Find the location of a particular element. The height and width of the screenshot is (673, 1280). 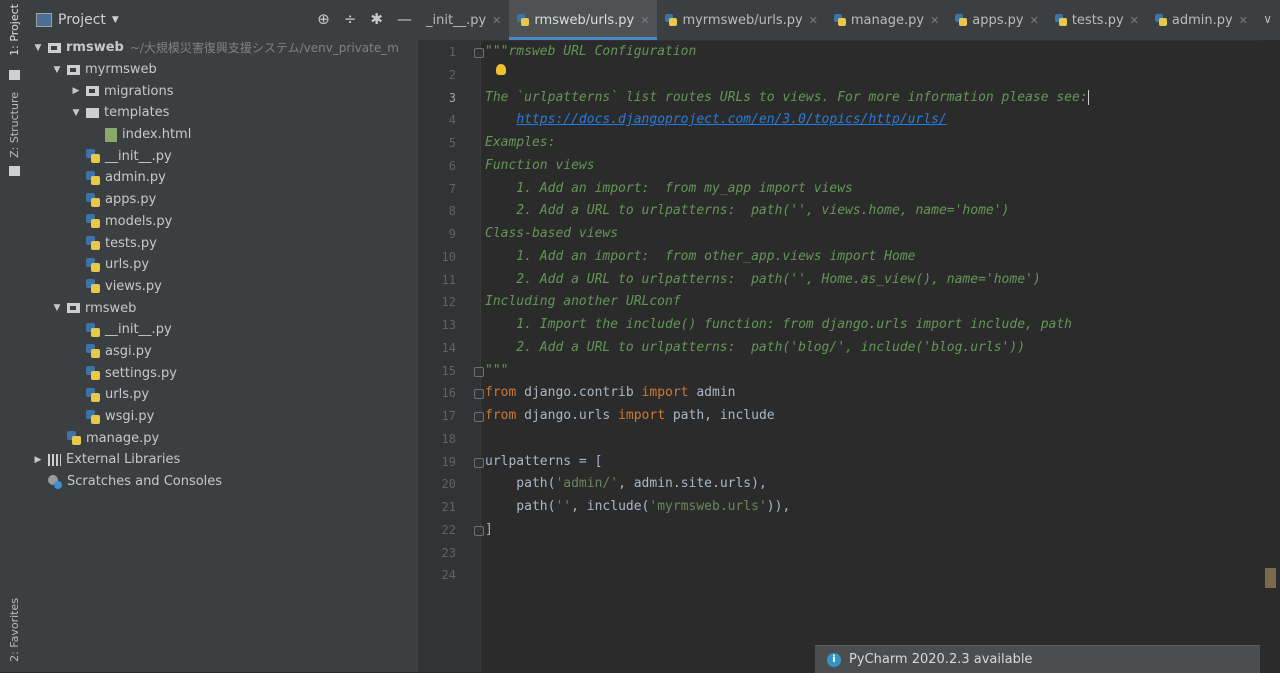

tree-item: views.py is located at coordinates (223, 287).